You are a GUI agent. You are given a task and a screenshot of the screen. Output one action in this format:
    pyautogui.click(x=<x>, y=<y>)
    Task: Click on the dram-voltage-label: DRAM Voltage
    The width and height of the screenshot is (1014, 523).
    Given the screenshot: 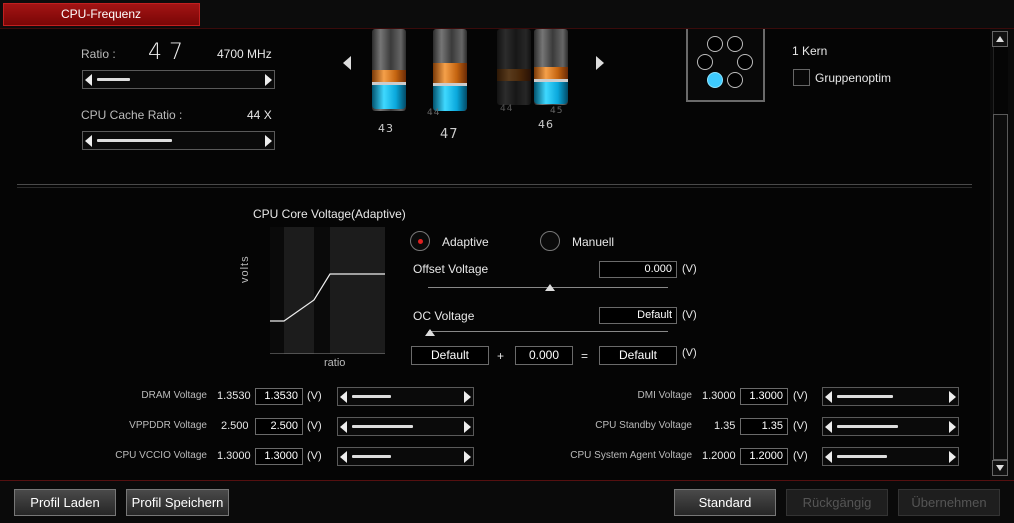 What is the action you would take?
    pyautogui.click(x=174, y=395)
    